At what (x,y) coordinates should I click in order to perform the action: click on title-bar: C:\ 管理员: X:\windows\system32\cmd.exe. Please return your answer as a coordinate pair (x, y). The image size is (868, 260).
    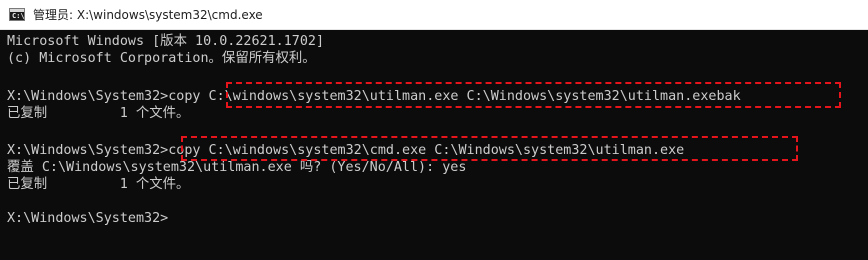
    Looking at the image, I should click on (434, 15).